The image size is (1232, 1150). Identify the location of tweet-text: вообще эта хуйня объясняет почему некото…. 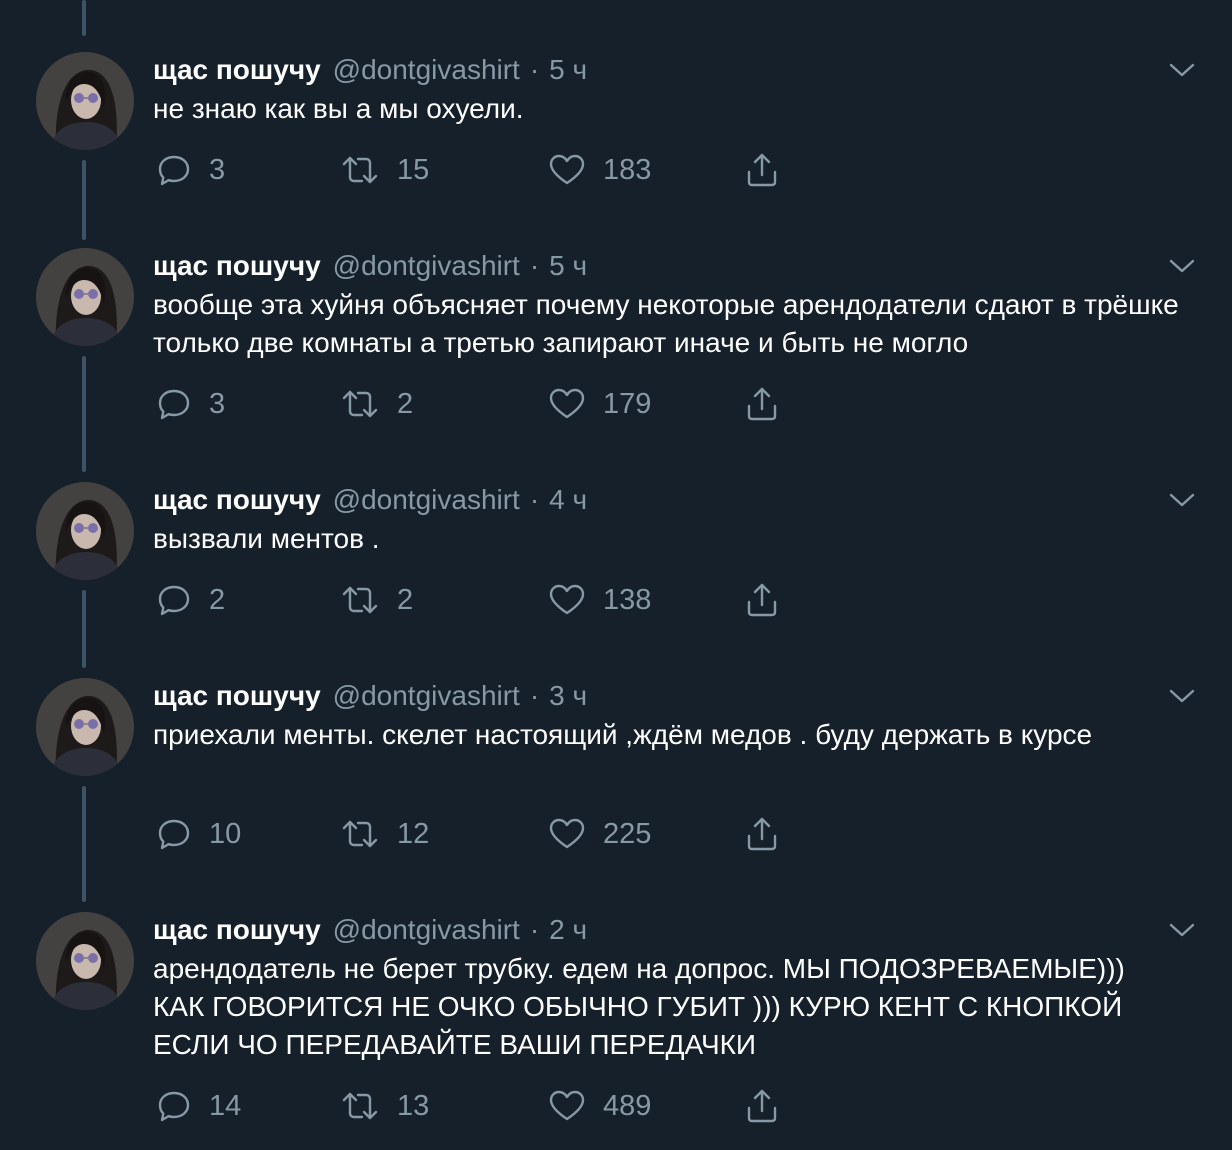
(670, 323).